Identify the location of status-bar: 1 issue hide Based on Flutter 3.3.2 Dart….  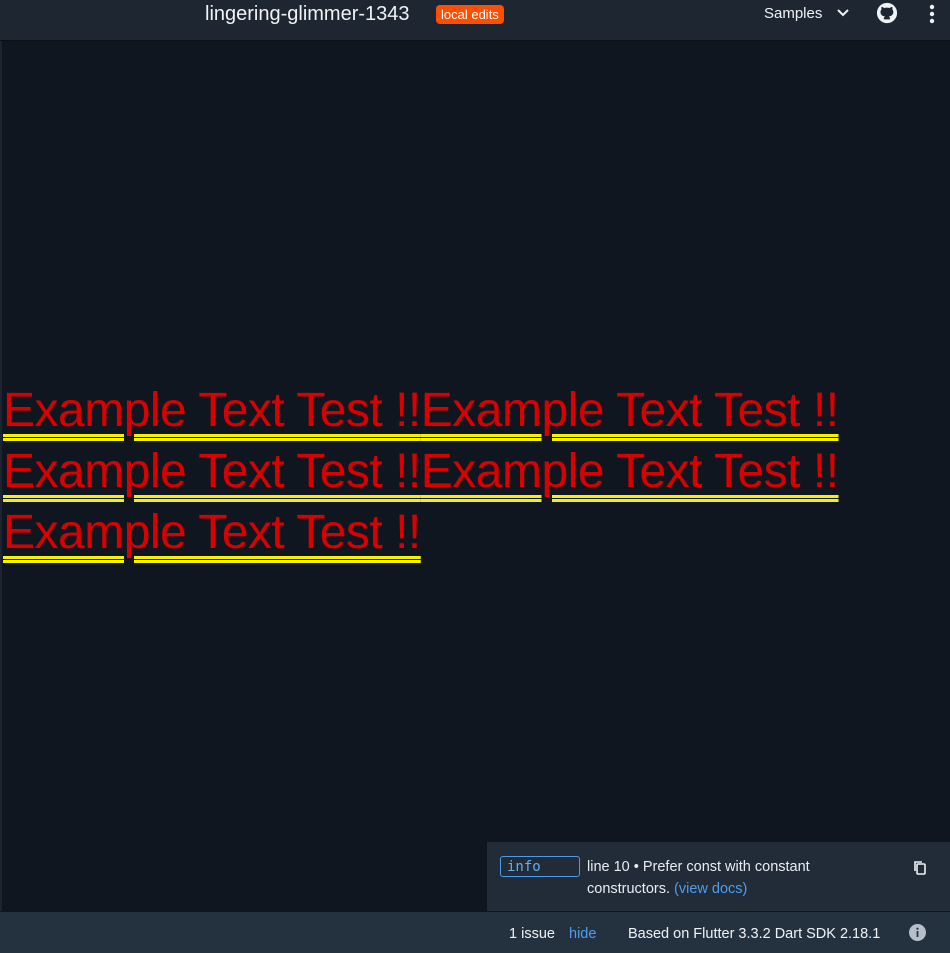
(475, 932).